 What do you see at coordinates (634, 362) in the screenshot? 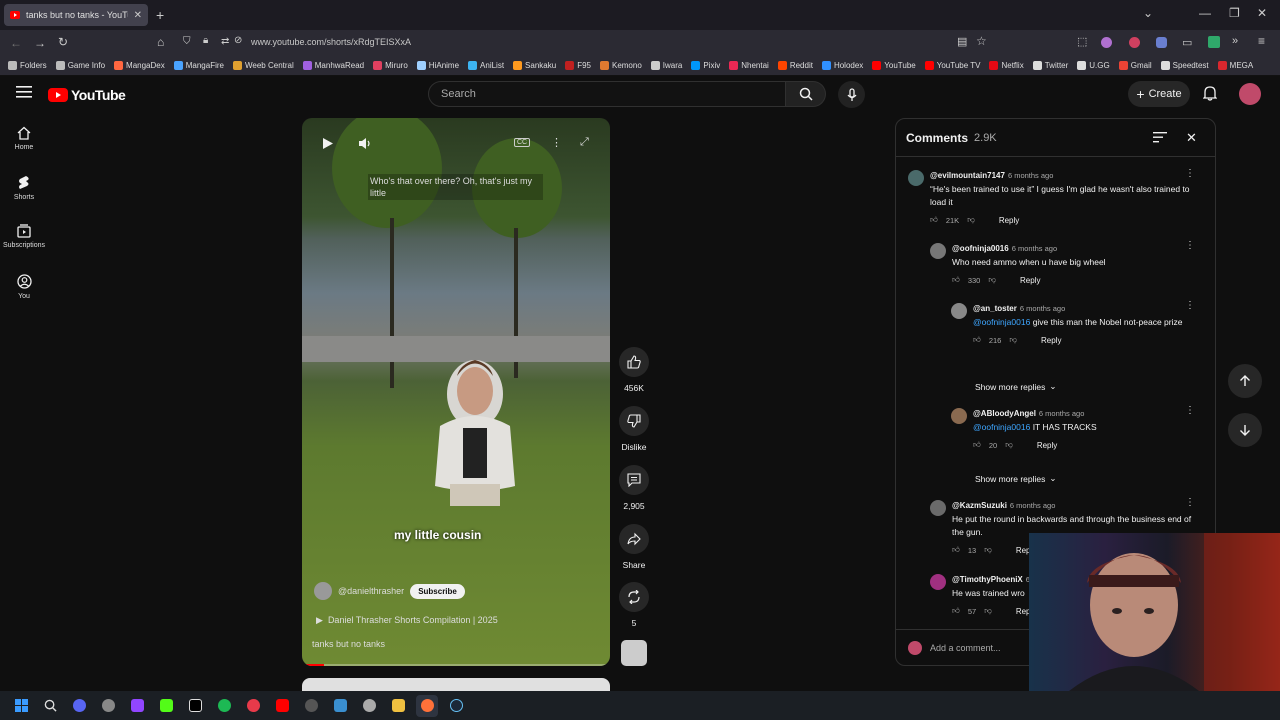
I see `like-button` at bounding box center [634, 362].